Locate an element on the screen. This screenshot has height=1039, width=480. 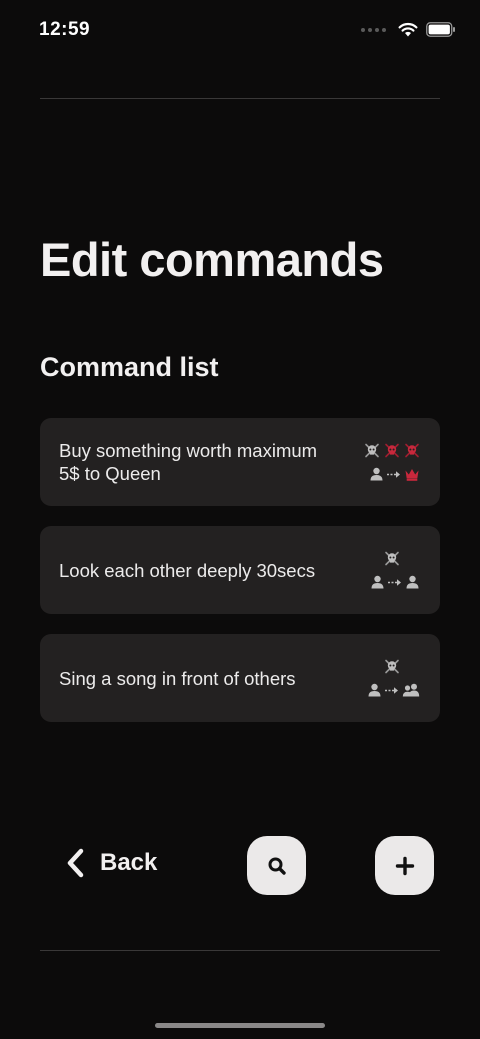
top-divider is located at coordinates (240, 98).